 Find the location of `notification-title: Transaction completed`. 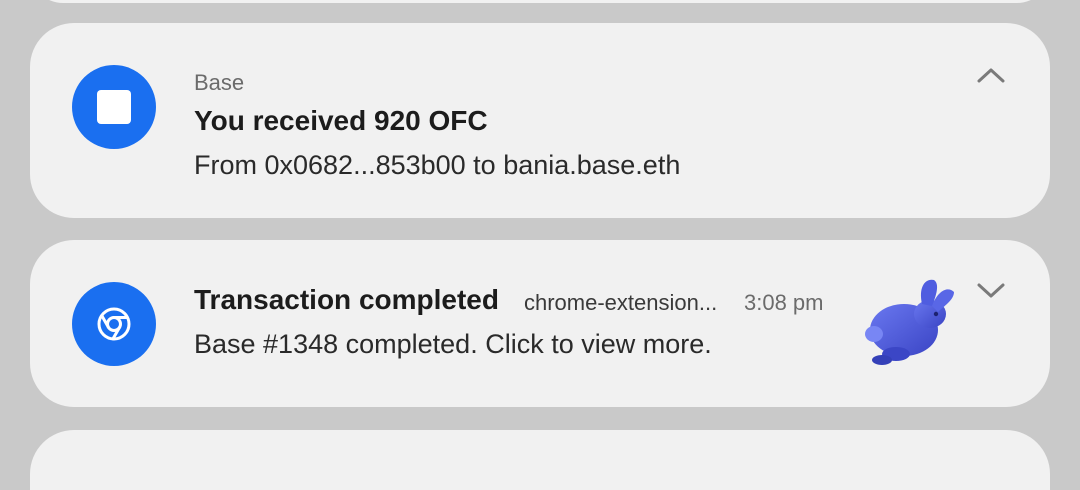

notification-title: Transaction completed is located at coordinates (346, 299).